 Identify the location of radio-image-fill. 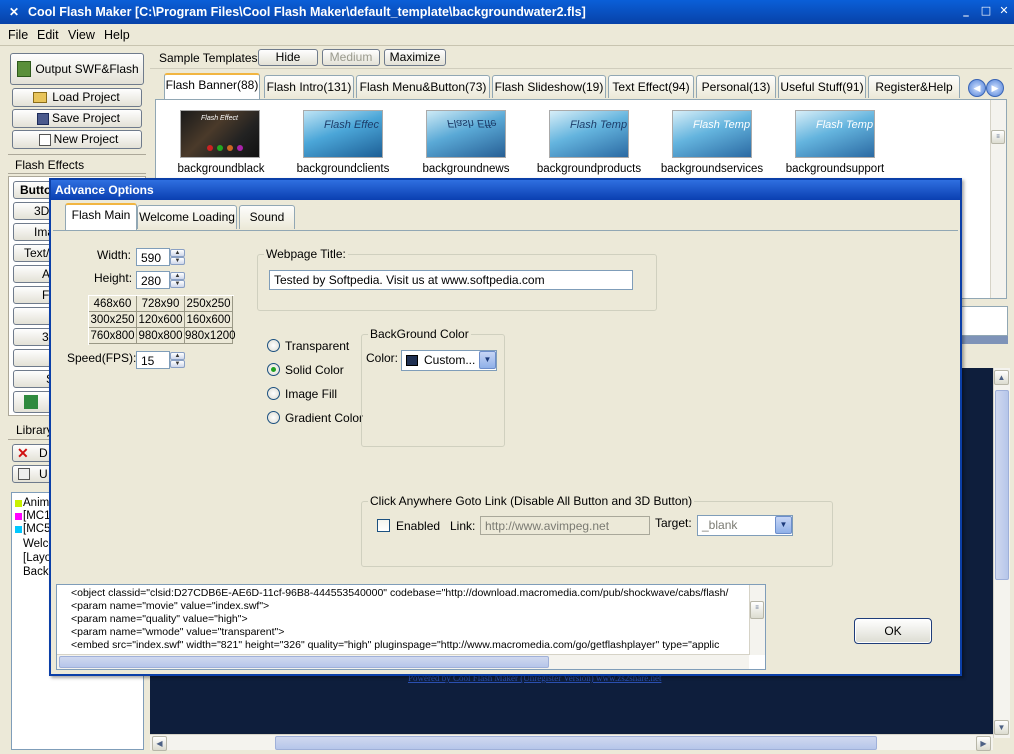
(273, 393).